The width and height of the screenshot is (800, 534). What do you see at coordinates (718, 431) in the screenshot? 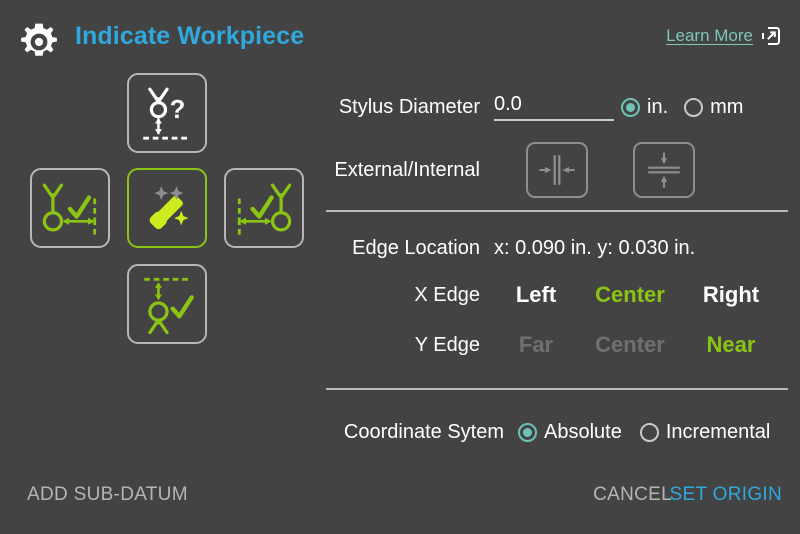
I see `radio-incremental-label: Incremental` at bounding box center [718, 431].